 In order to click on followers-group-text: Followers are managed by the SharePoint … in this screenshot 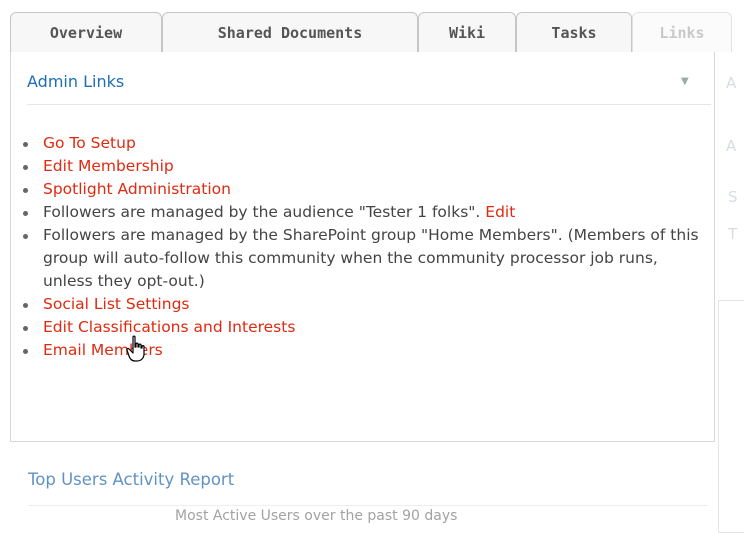, I will do `click(371, 258)`.